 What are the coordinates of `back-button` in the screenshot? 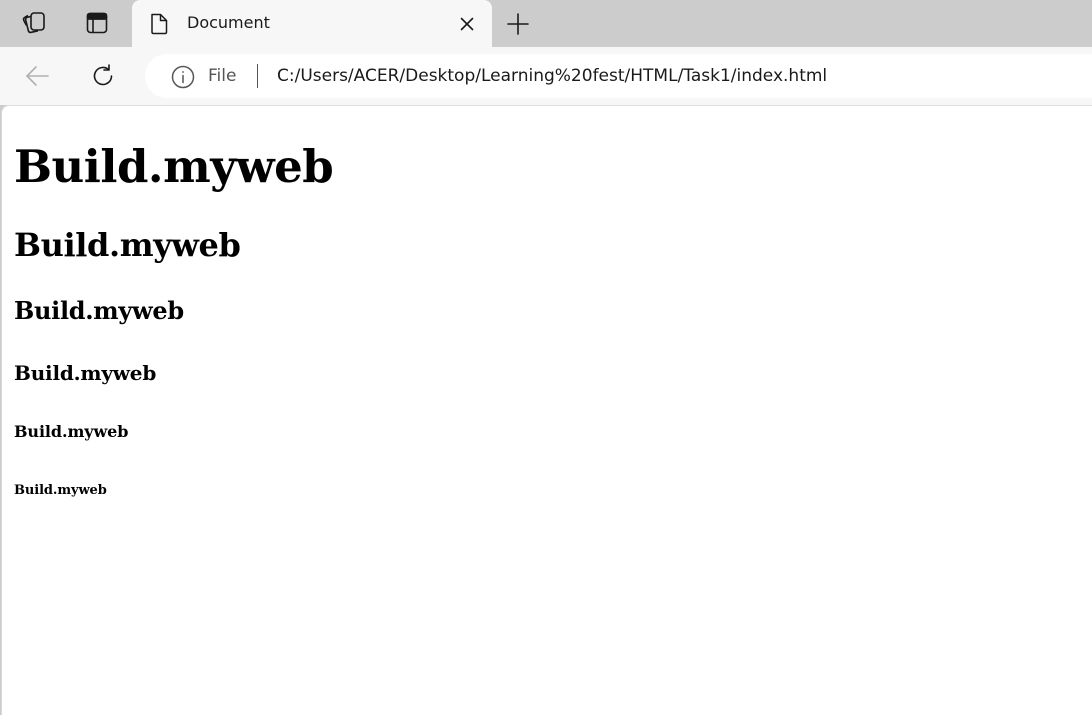 It's located at (37, 76).